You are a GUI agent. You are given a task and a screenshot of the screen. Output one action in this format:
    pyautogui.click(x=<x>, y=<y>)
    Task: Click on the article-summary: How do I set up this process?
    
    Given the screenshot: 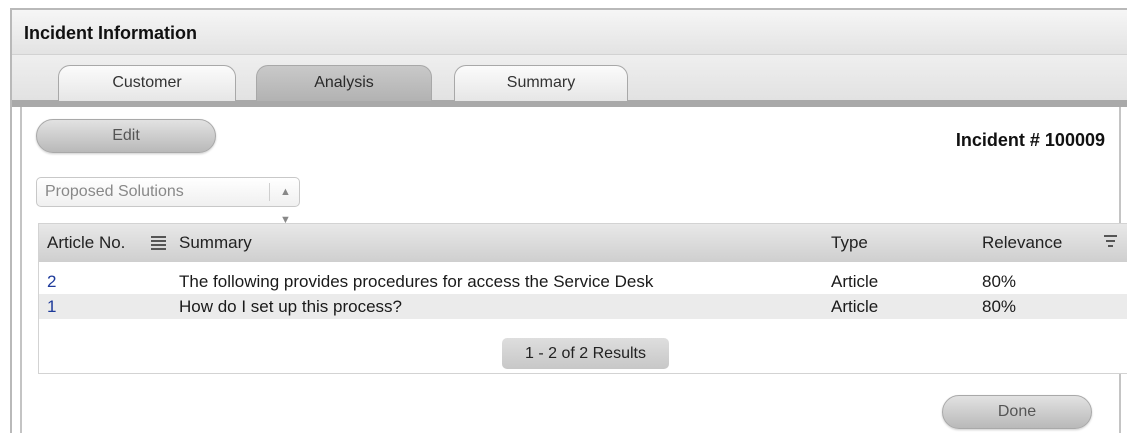 What is the action you would take?
    pyautogui.click(x=291, y=306)
    